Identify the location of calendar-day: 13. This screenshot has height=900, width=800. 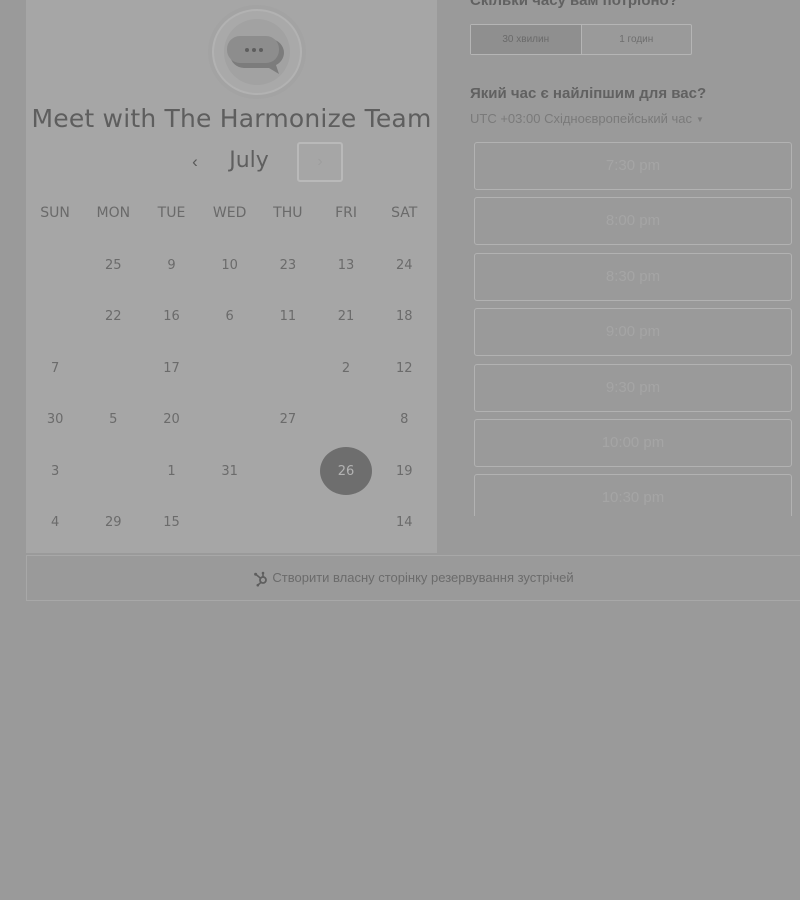
(346, 265).